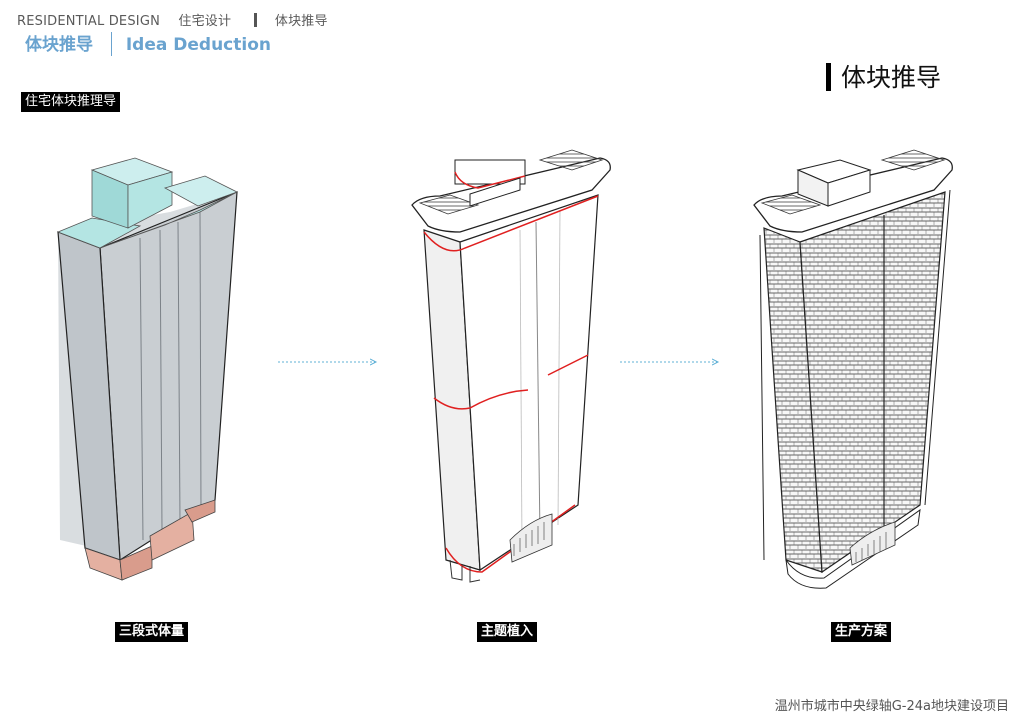  Describe the element at coordinates (168, 376) in the screenshot. I see `tower1-right-face` at that location.